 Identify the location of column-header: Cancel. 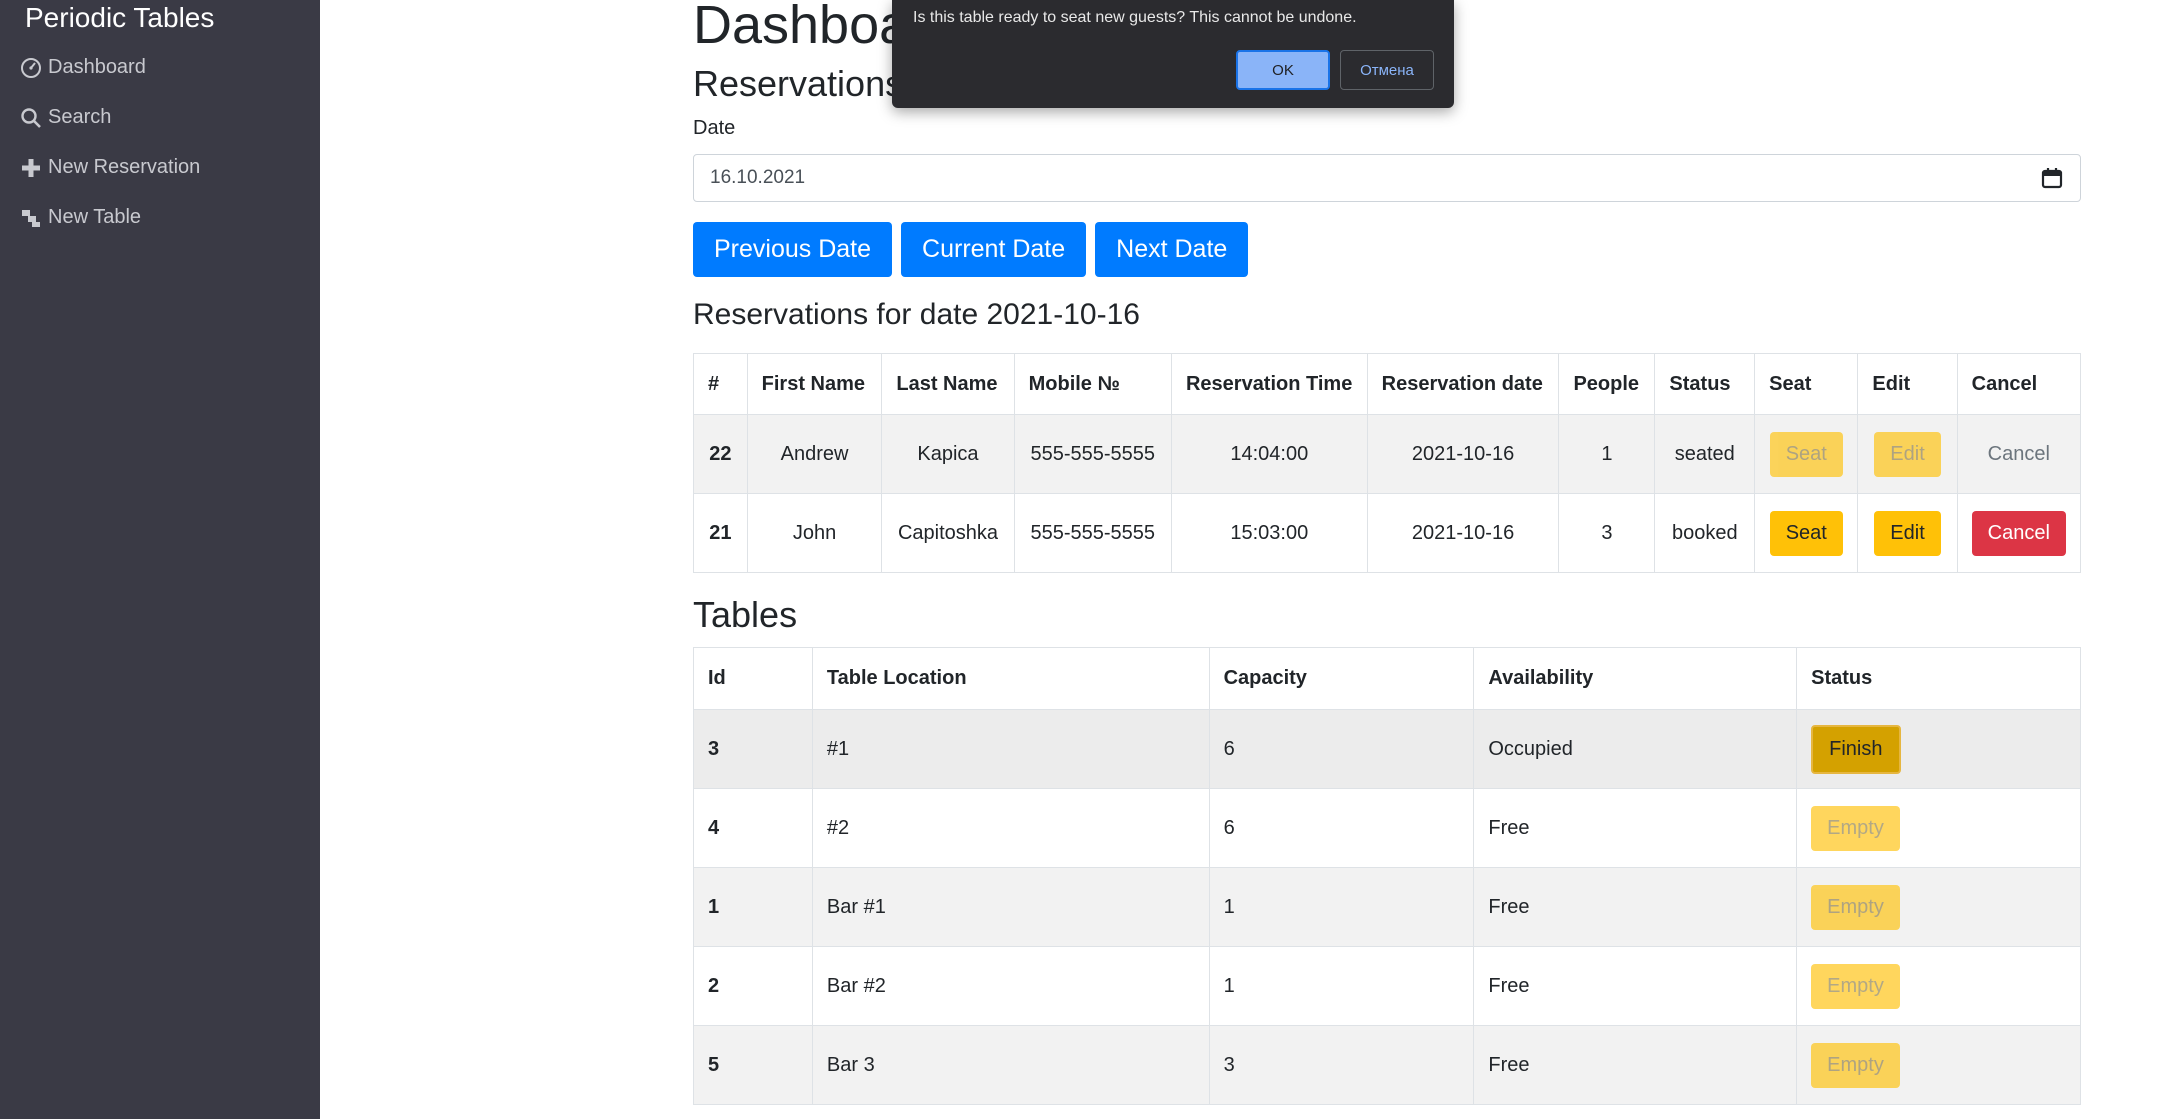
(2019, 384).